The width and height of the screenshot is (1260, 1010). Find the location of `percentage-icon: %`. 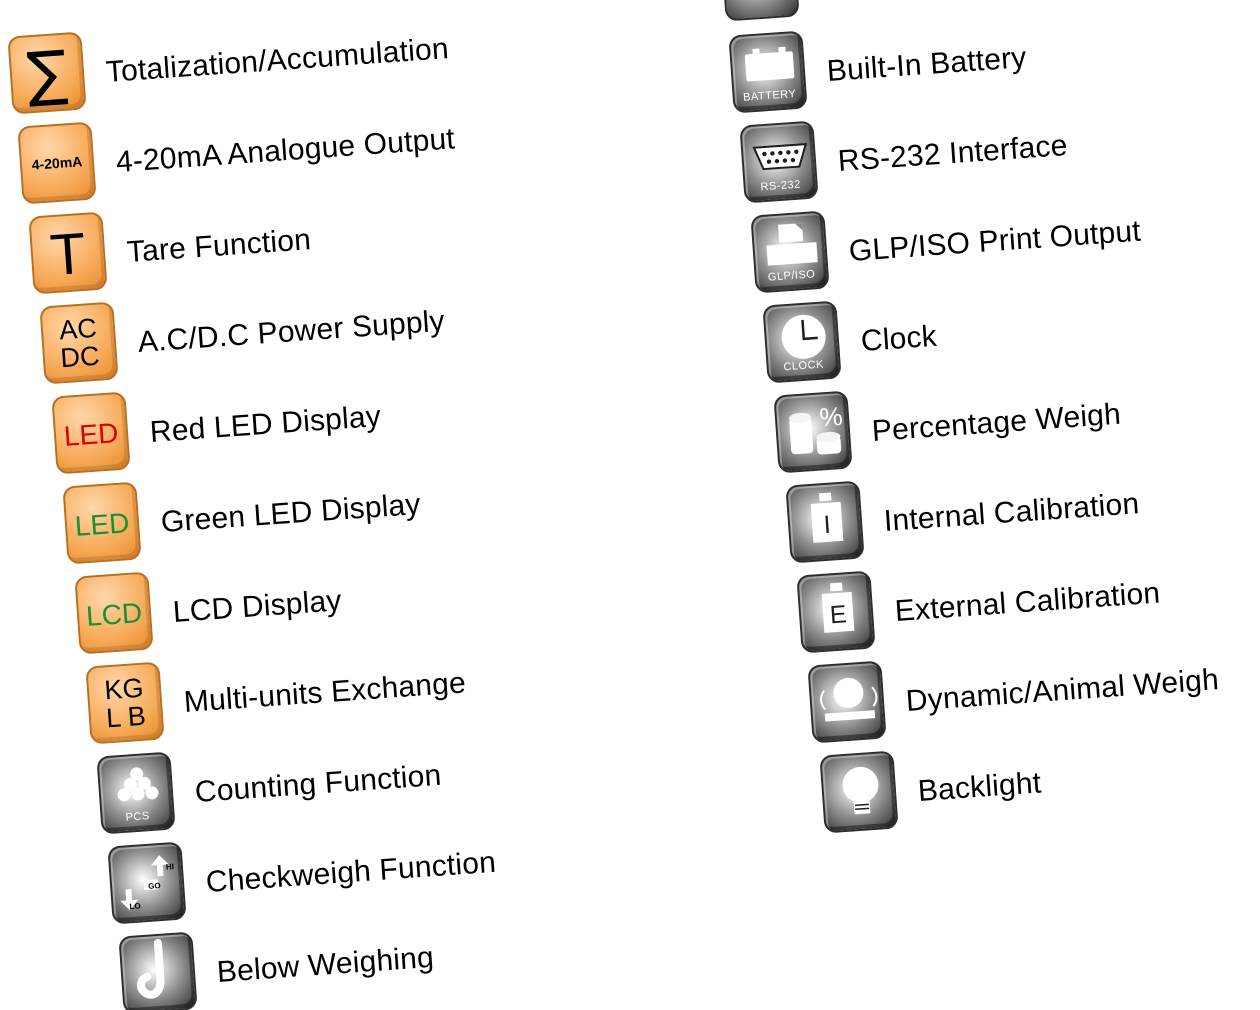

percentage-icon: % is located at coordinates (813, 432).